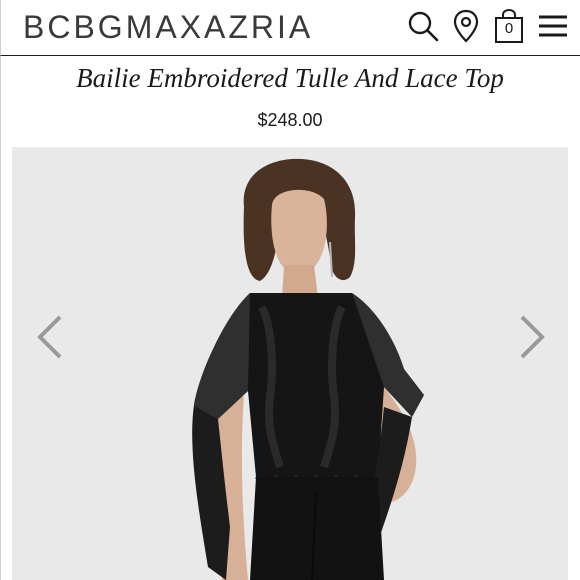 The width and height of the screenshot is (580, 580). I want to click on menu-icon, so click(553, 26).